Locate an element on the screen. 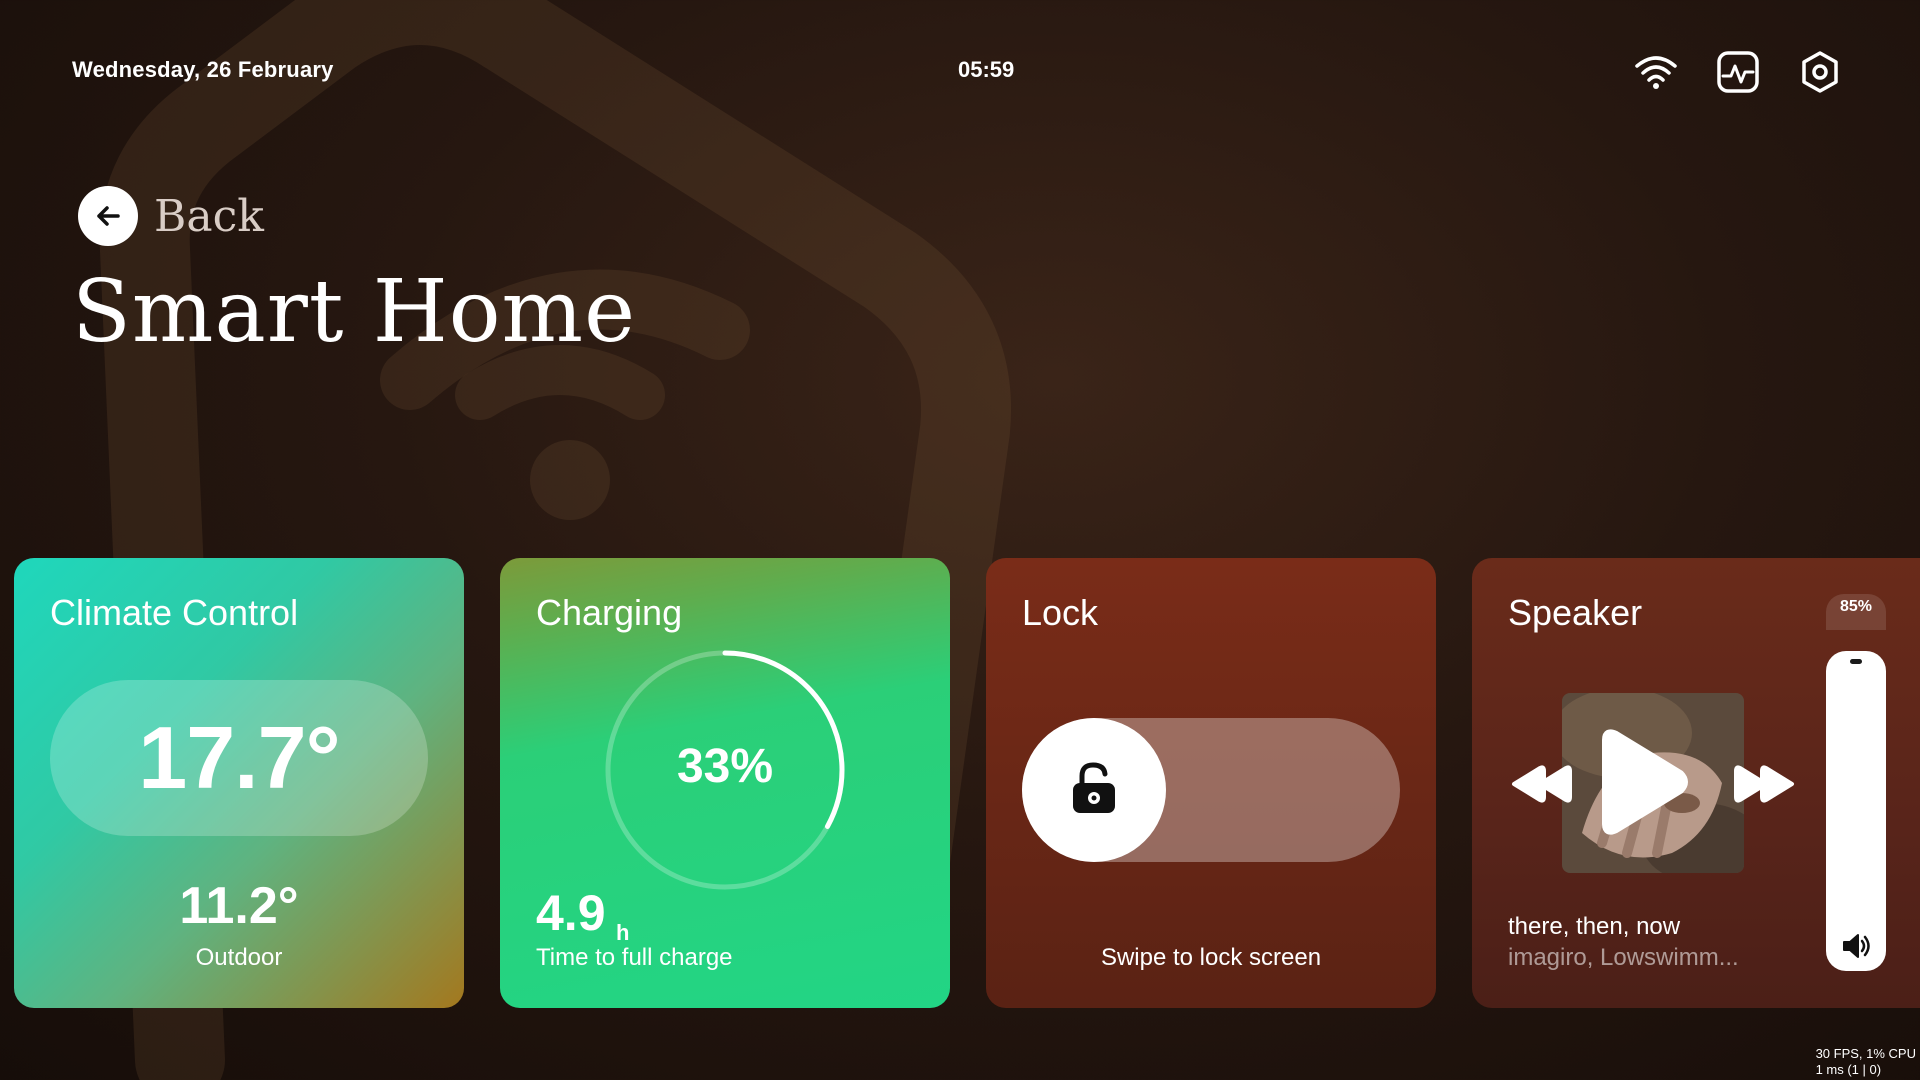 The width and height of the screenshot is (1920, 1080). climate-control-card: Climate Control 17.7° 11.2° Outdoor is located at coordinates (239, 783).